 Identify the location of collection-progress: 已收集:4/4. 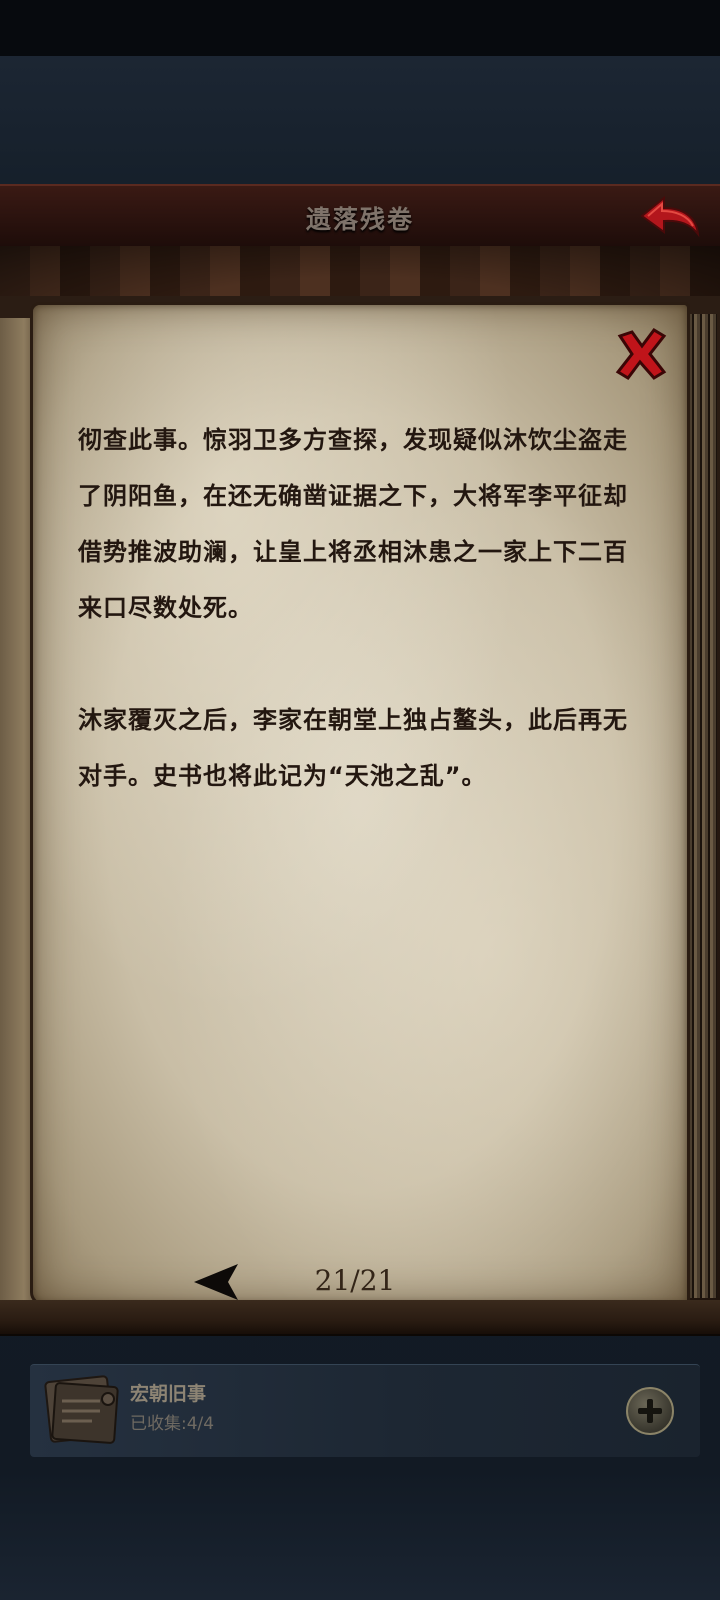
(172, 1424).